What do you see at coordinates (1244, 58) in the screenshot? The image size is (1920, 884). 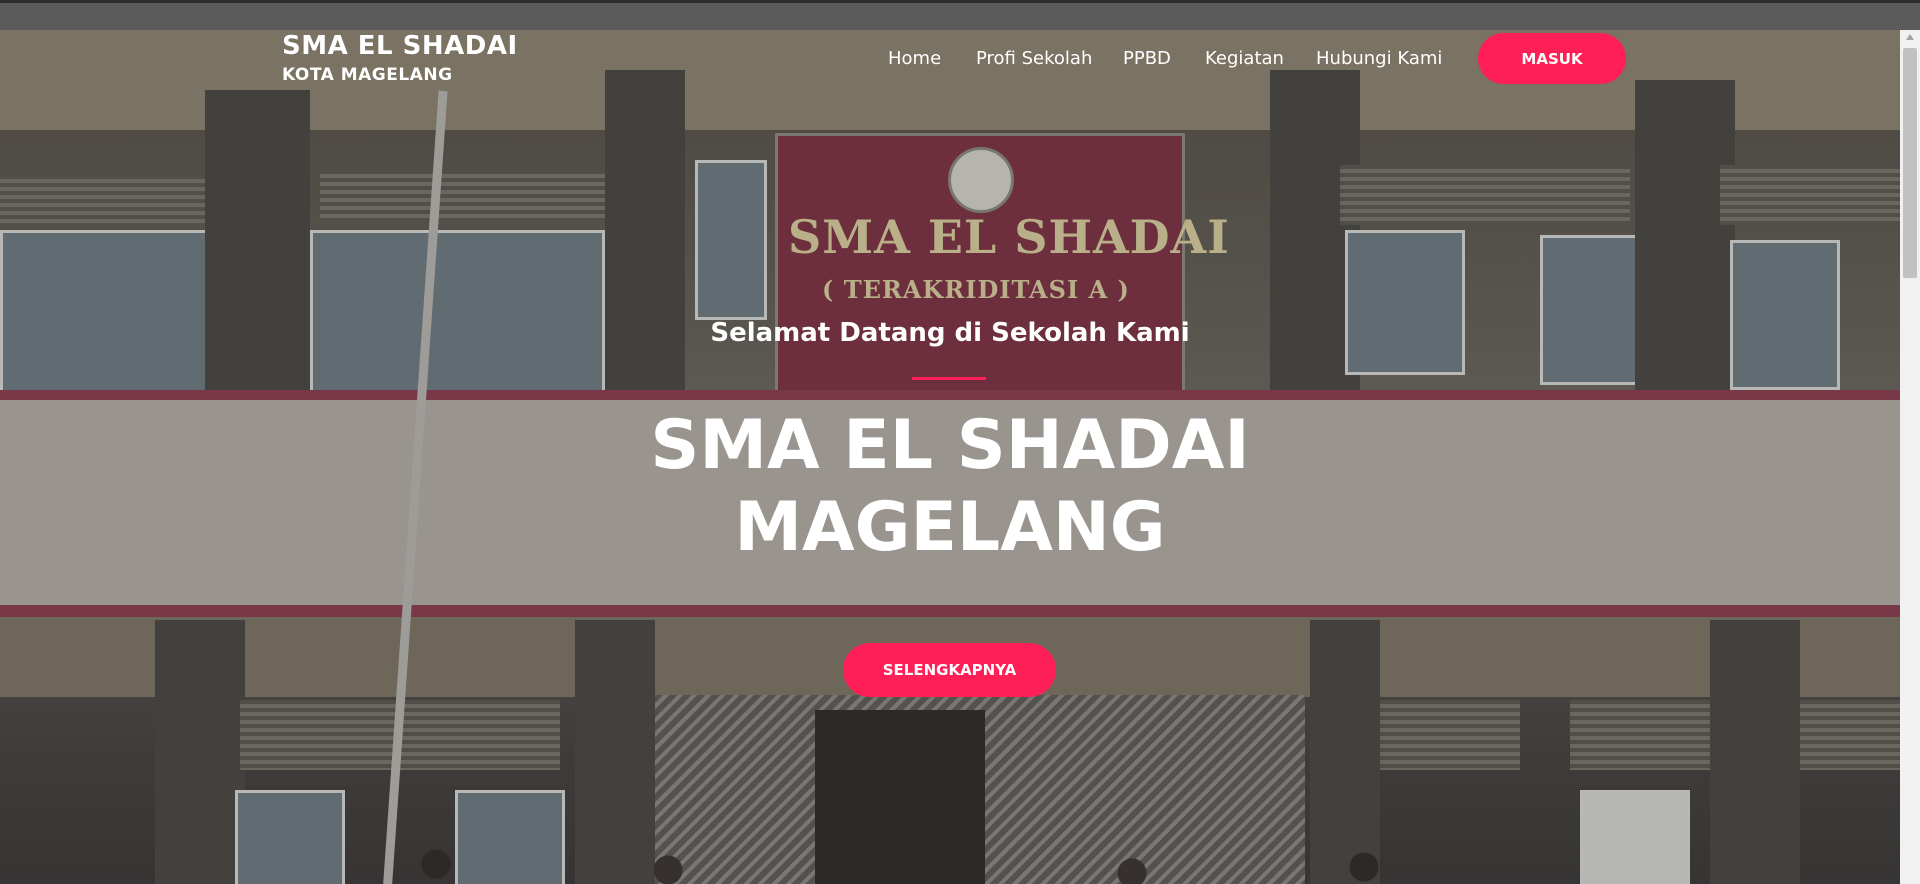 I see `nav-kegiatan: Kegiatan` at bounding box center [1244, 58].